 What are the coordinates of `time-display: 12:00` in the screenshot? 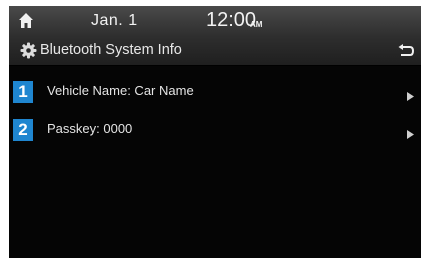 It's located at (231, 20).